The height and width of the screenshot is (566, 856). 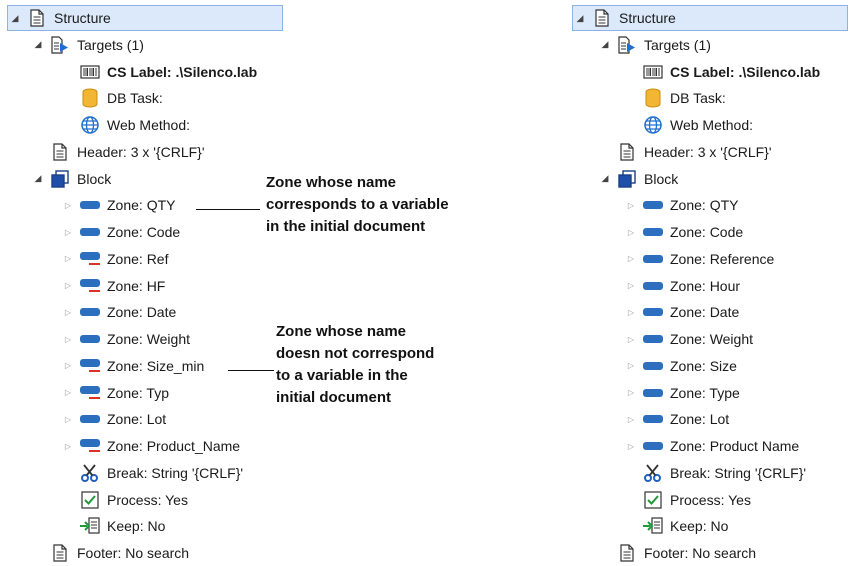 I want to click on keep-icon, so click(x=653, y=526).